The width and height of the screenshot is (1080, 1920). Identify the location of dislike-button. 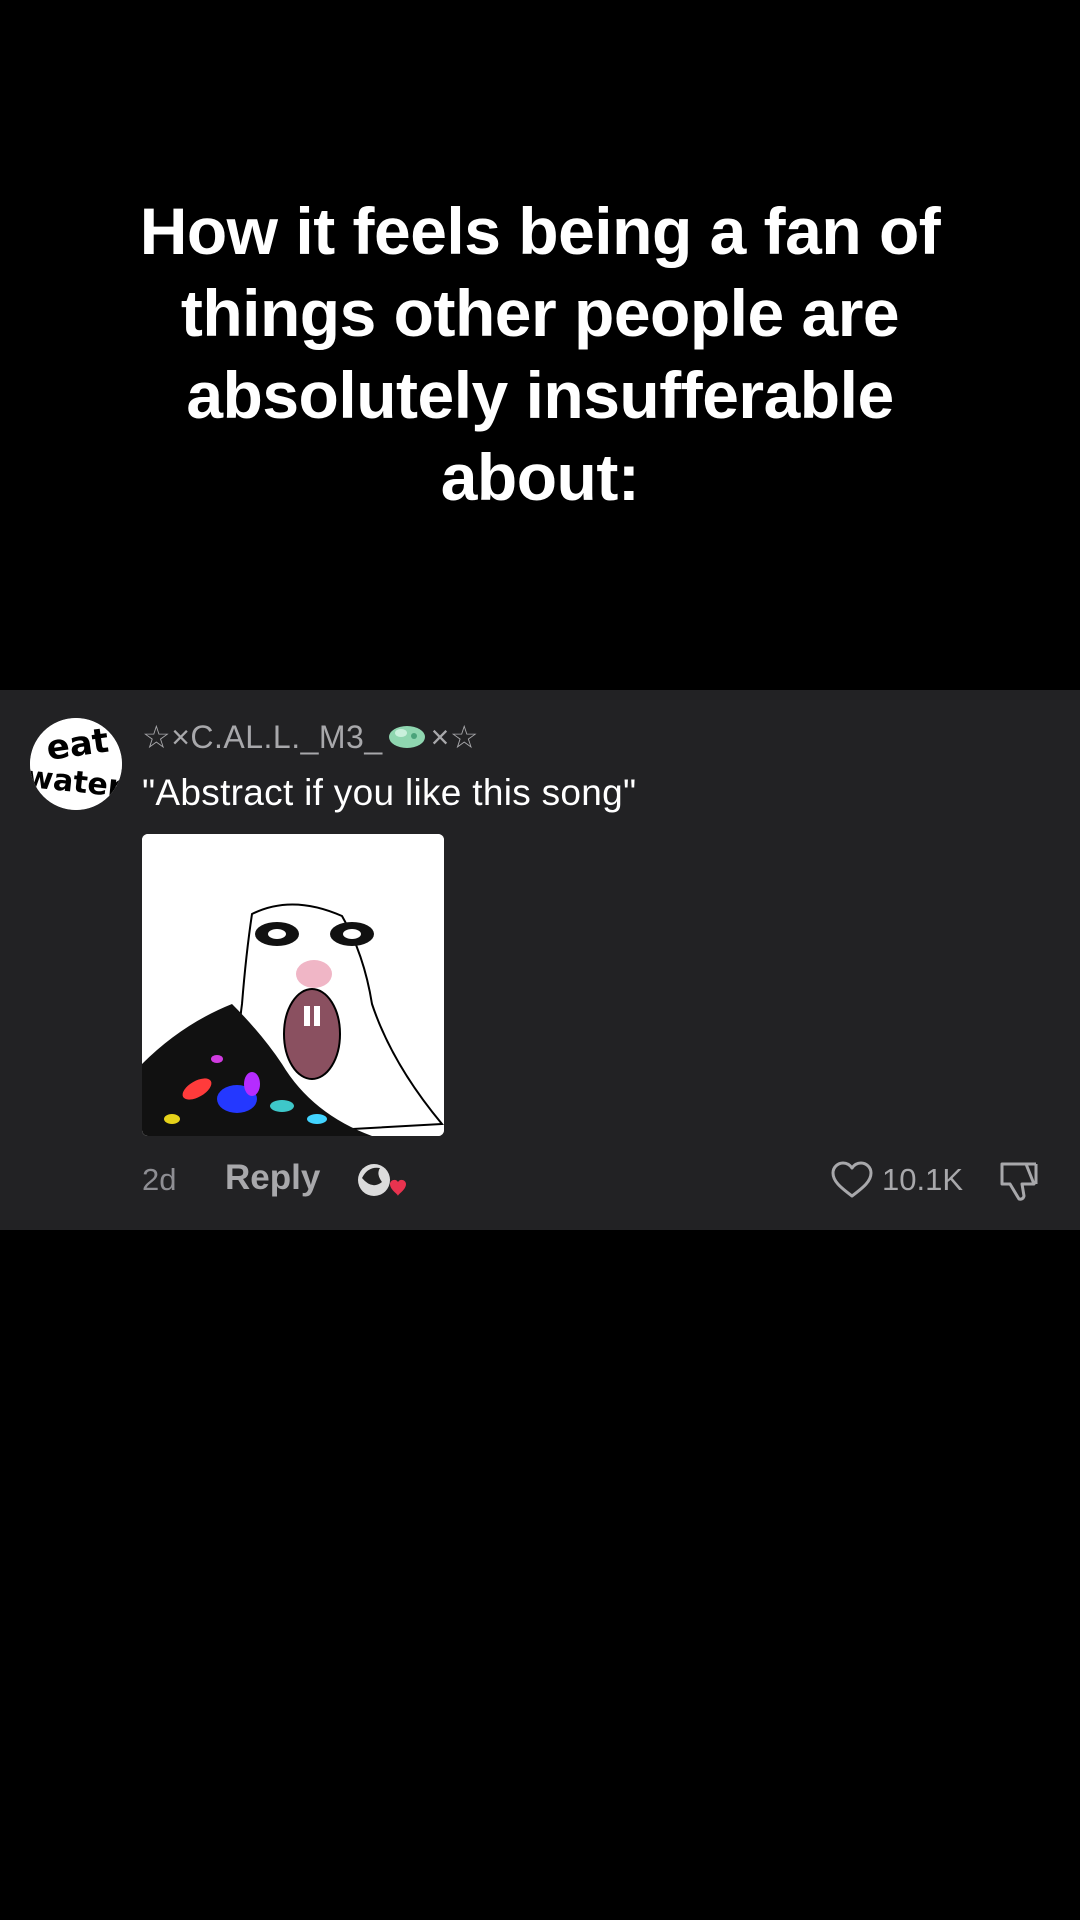
(1019, 1181).